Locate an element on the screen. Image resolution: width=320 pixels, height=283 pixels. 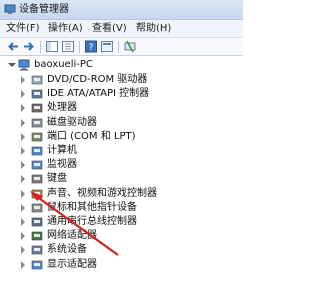
tree-item: 端口 (COM 和 LPT) is located at coordinates (128, 137).